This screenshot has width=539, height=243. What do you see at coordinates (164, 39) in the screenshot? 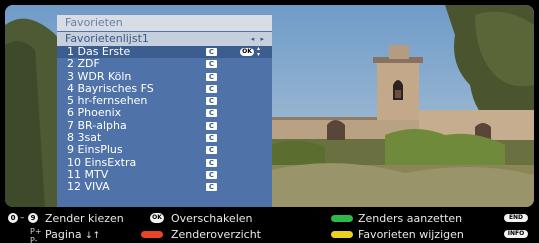
I see `favorites-list-selector: Favorietenlijst1 ◂ ▸` at bounding box center [164, 39].